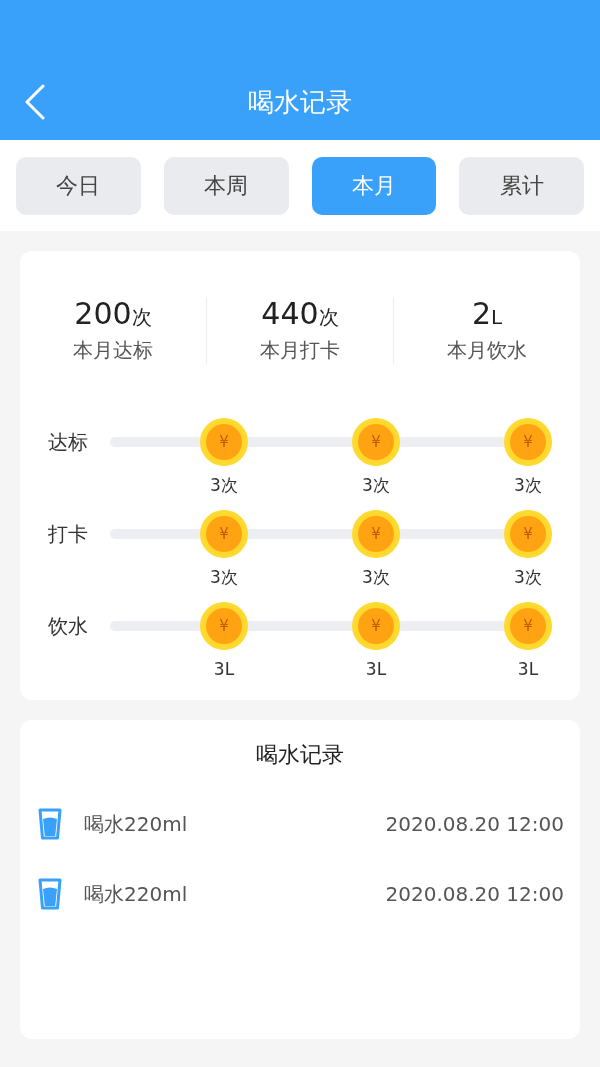 This screenshot has height=1067, width=600. Describe the element at coordinates (68, 626) in the screenshot. I see `reward-row-label: 饮水` at that location.